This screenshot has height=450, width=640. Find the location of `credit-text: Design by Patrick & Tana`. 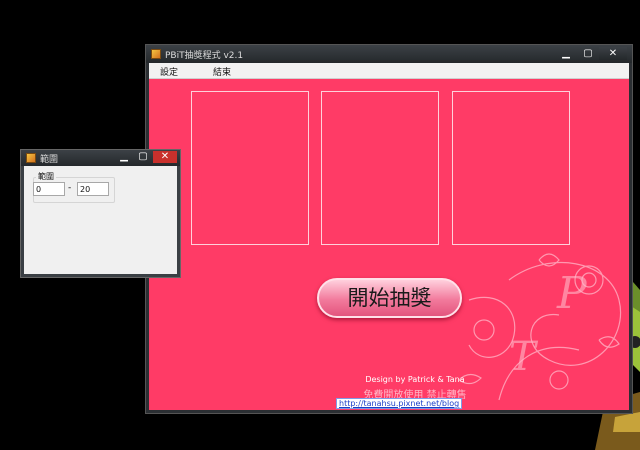

credit-text: Design by Patrick & Tana is located at coordinates (415, 379).